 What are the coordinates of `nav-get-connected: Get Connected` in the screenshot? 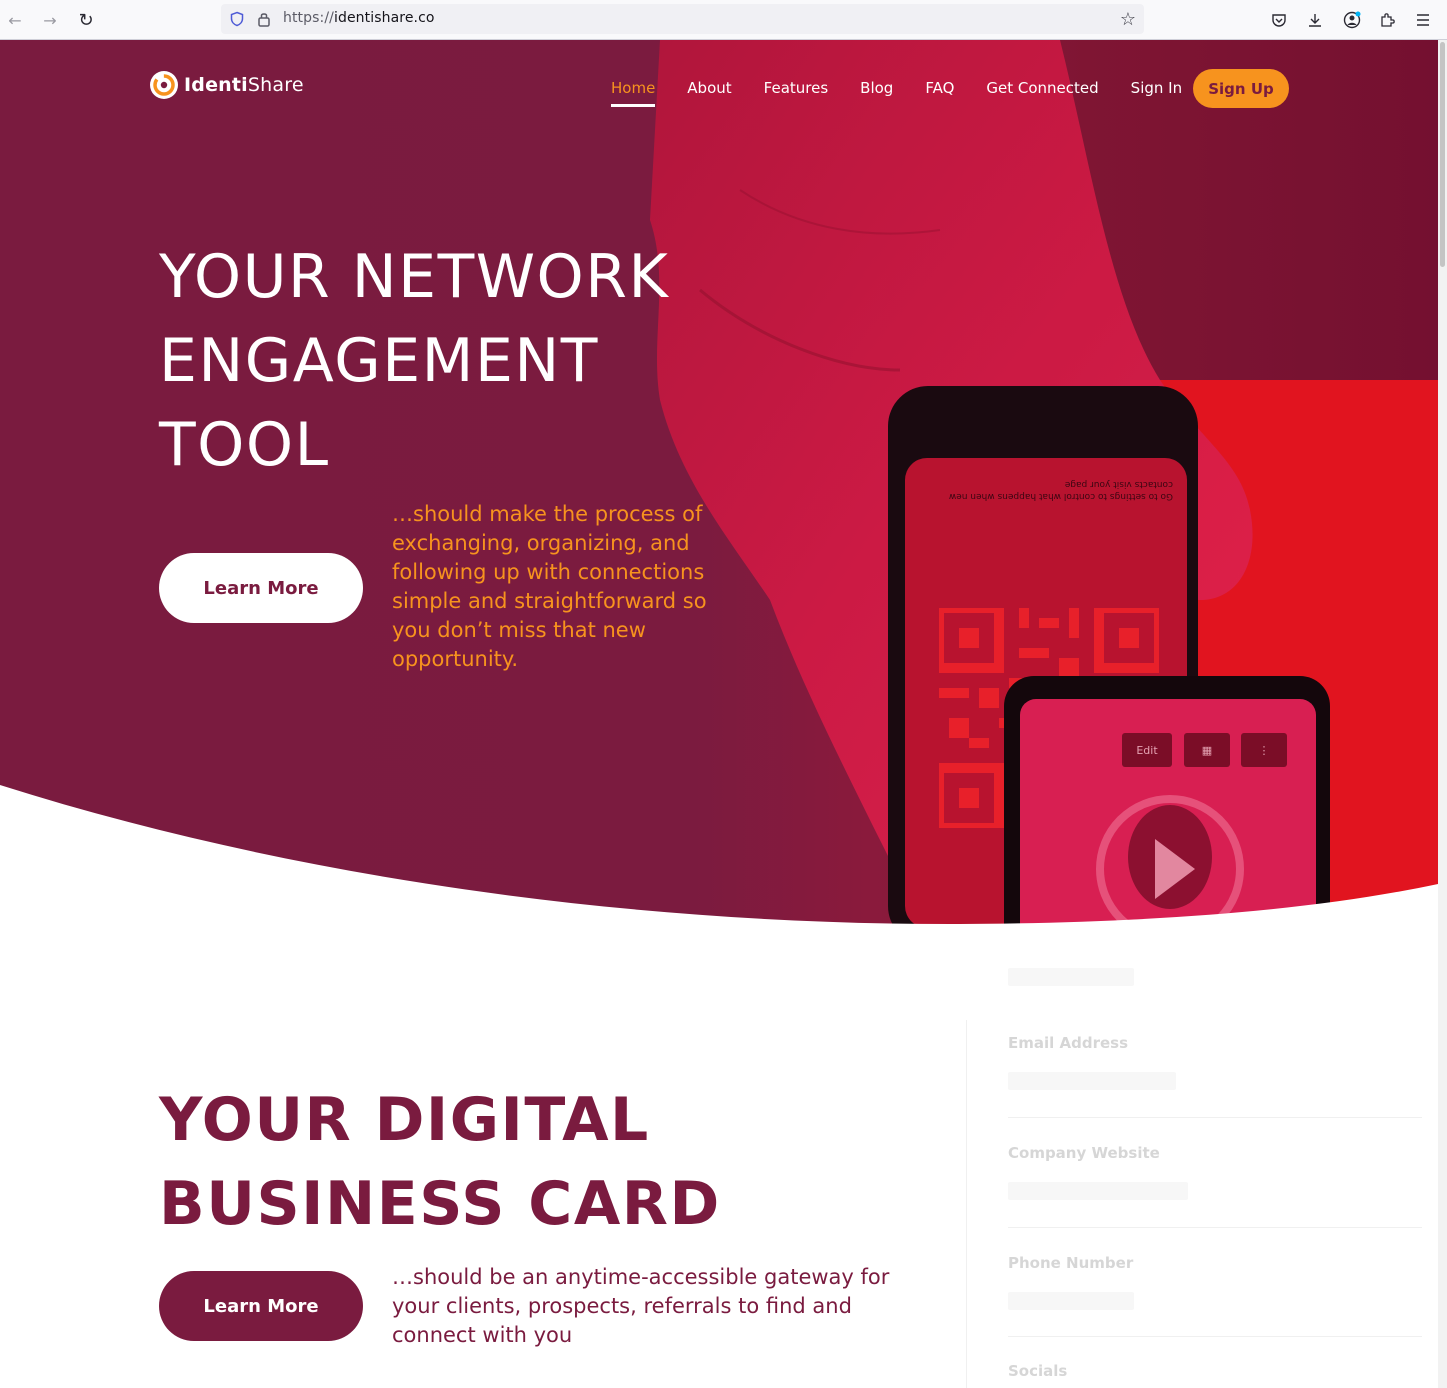 It's located at (1042, 88).